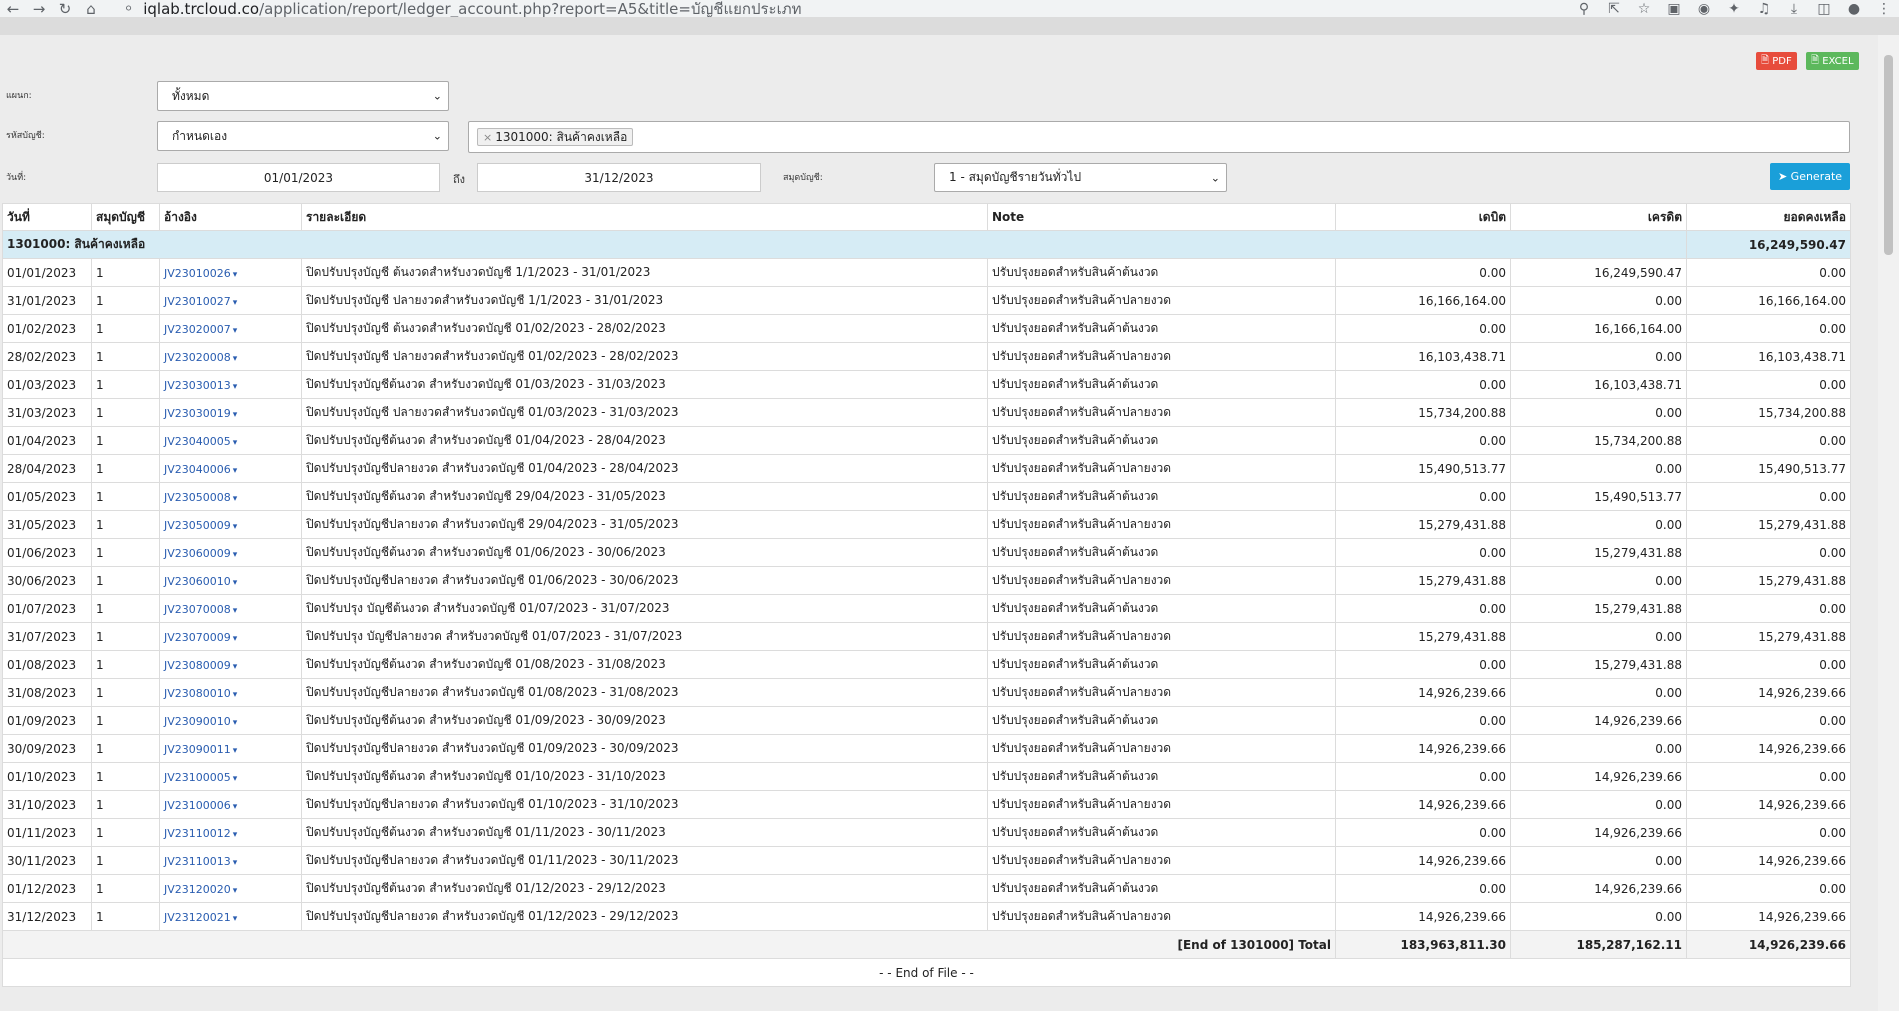  What do you see at coordinates (1598, 776) in the screenshot?
I see `cell-credit: 14,926,239.66` at bounding box center [1598, 776].